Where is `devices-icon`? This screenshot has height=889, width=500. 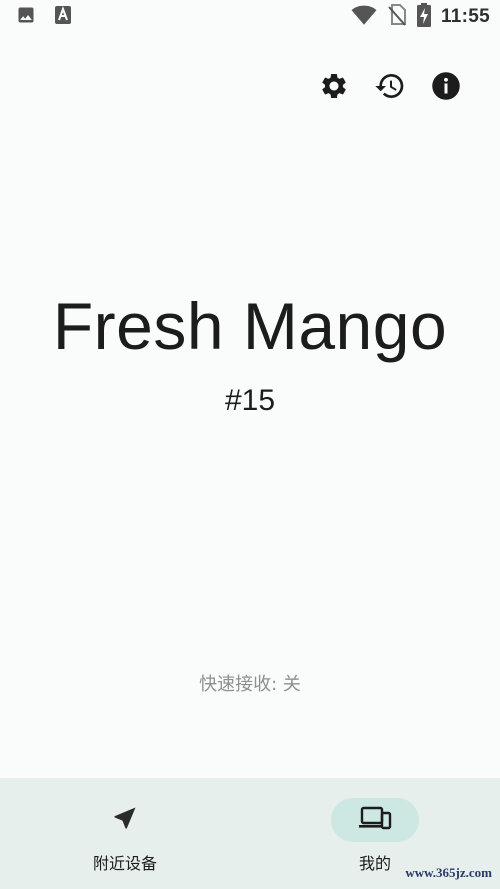 devices-icon is located at coordinates (375, 820).